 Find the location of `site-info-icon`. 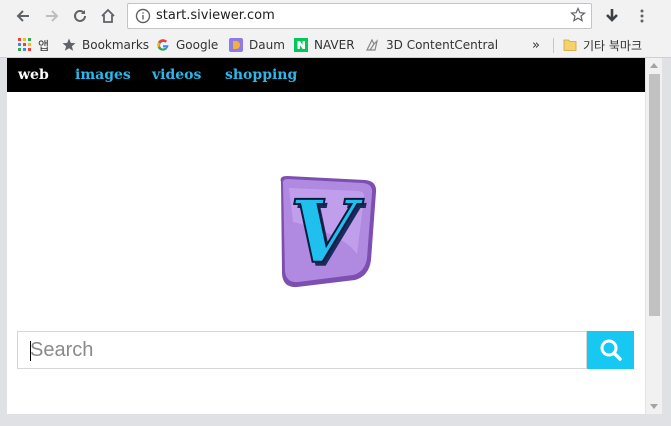

site-info-icon is located at coordinates (143, 18).